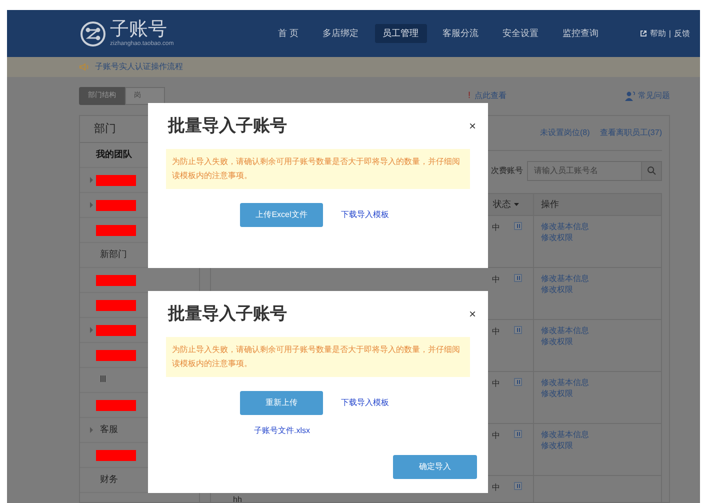  What do you see at coordinates (281, 403) in the screenshot?
I see `upload-button: 重新上传` at bounding box center [281, 403].